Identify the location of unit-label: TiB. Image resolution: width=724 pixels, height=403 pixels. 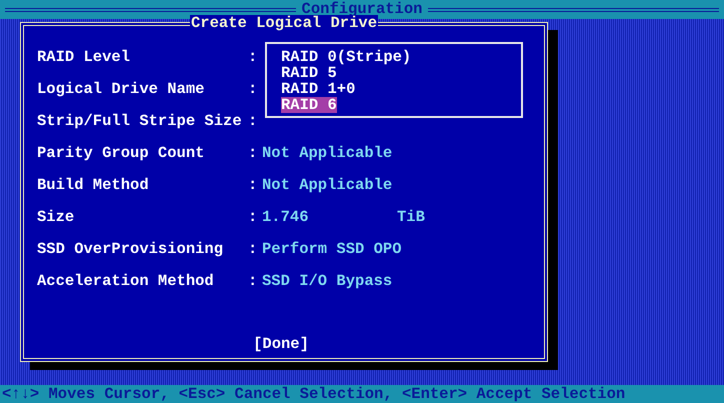
(411, 217).